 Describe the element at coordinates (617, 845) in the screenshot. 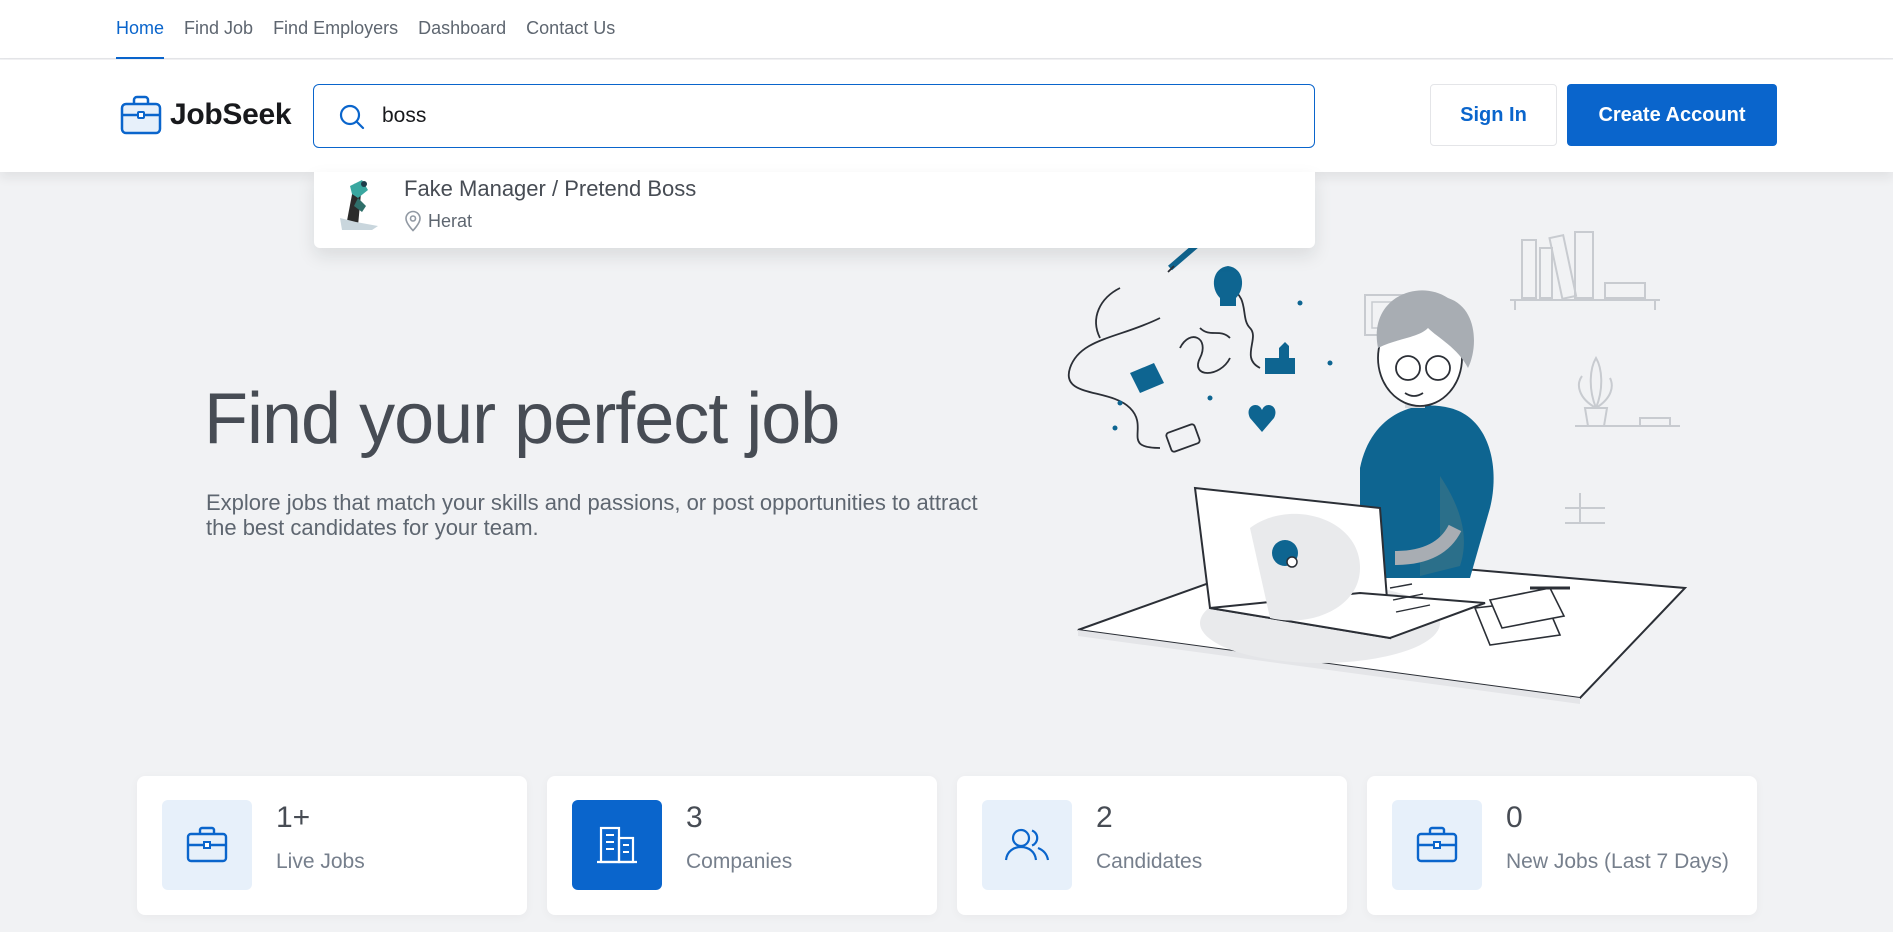

I see `buildings-icon` at that location.